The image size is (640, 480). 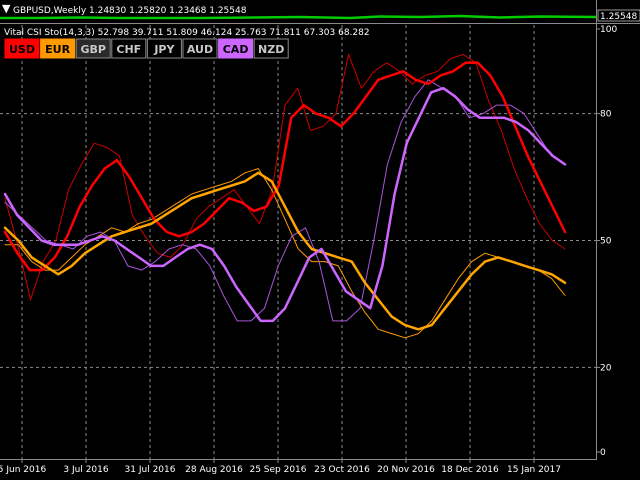 I want to click on currency-button-gbp: GBP, so click(x=93, y=48).